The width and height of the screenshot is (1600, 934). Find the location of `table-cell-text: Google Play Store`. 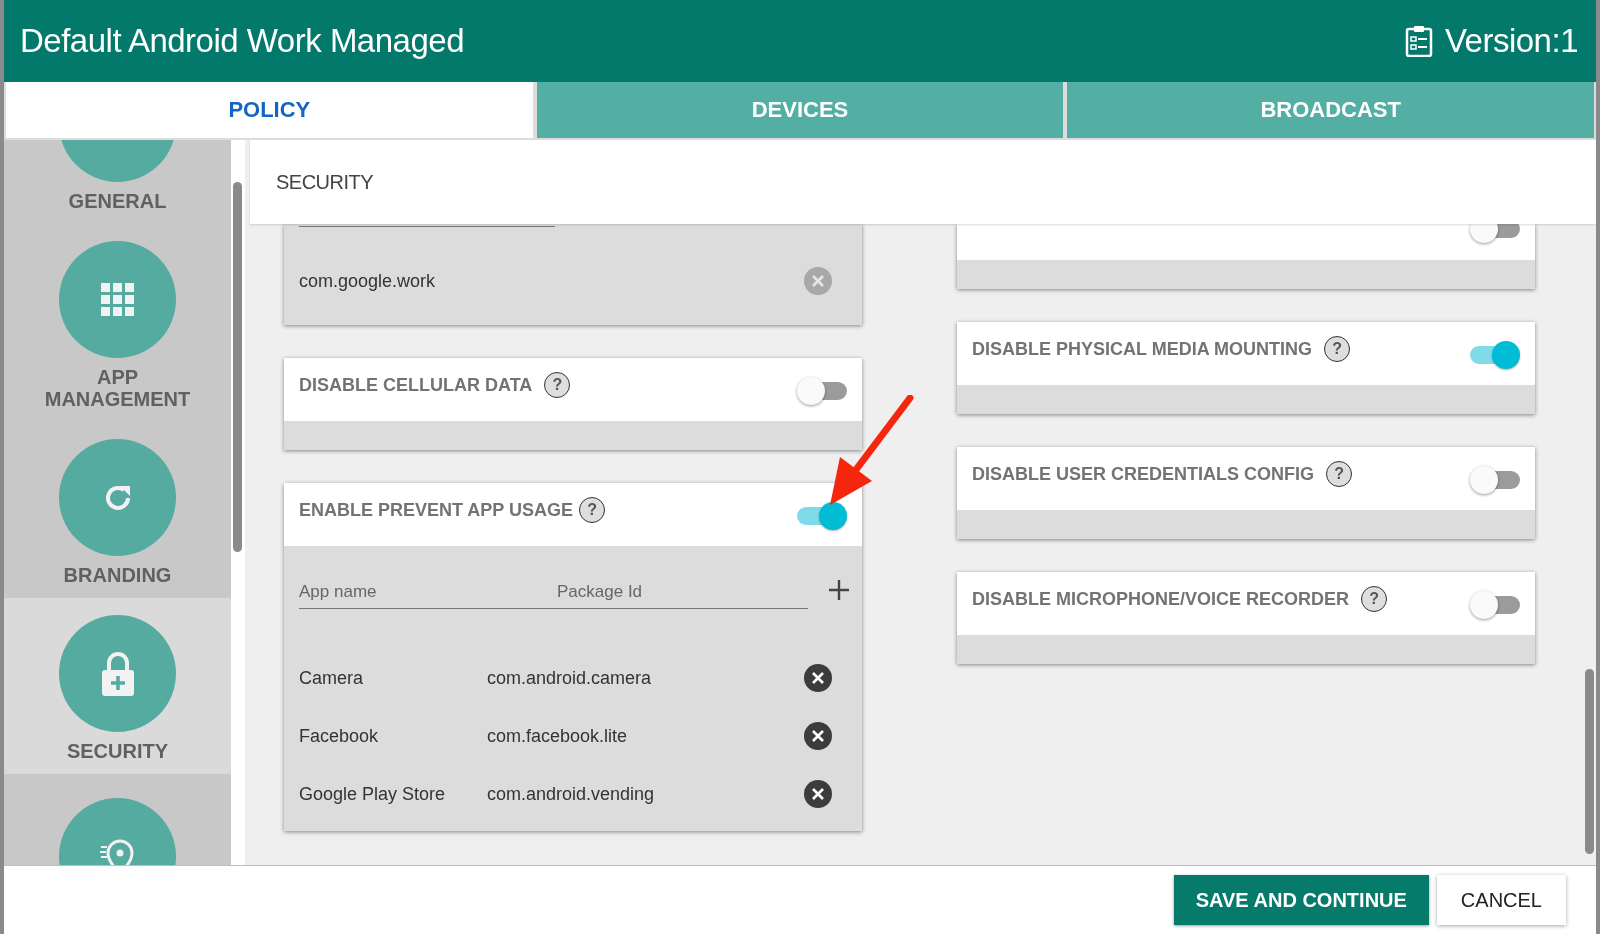

table-cell-text: Google Play Store is located at coordinates (373, 794).